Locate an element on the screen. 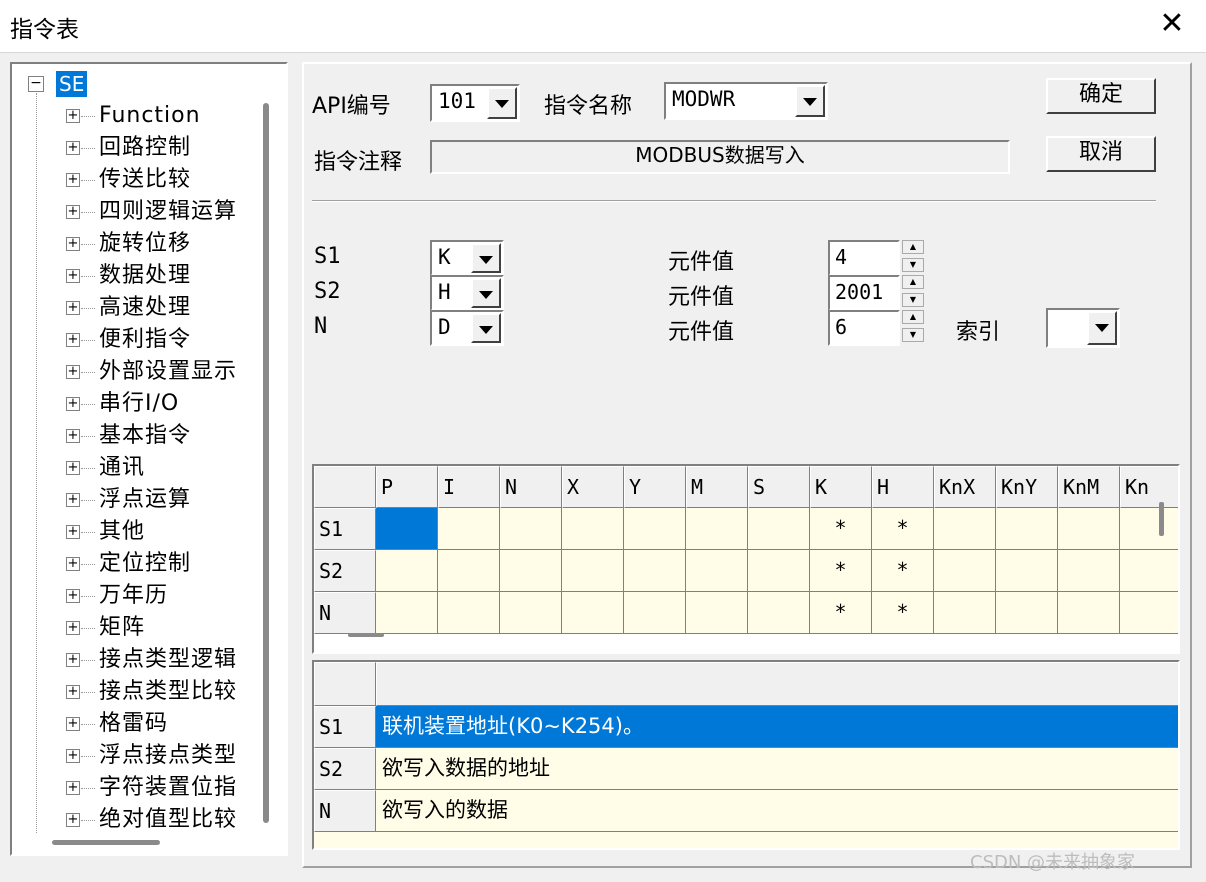 This screenshot has width=1206, height=882. operand-s1-type-combo: K is located at coordinates (467, 258).